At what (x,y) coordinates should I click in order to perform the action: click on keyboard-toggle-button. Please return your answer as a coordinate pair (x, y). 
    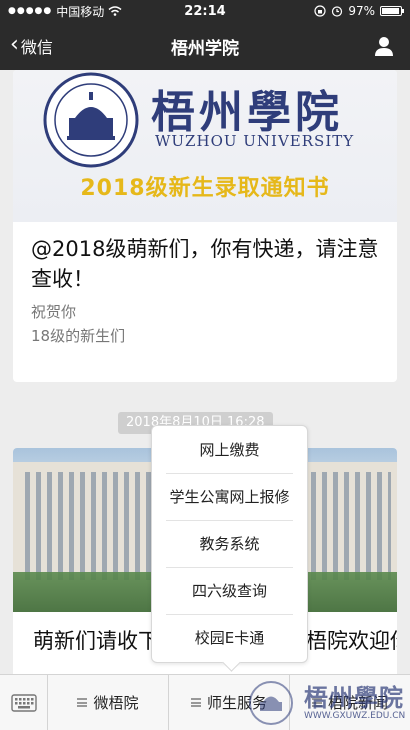
    Looking at the image, I should click on (24, 702).